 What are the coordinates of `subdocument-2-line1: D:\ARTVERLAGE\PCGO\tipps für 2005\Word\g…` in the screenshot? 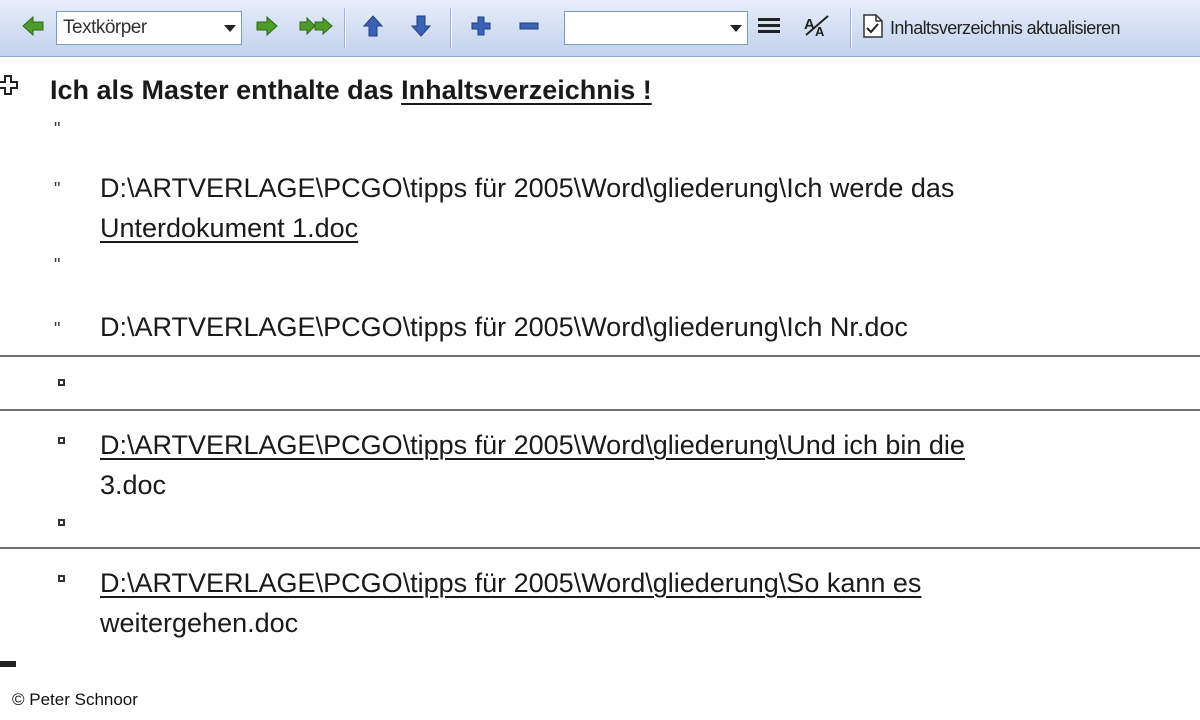 It's located at (504, 327).